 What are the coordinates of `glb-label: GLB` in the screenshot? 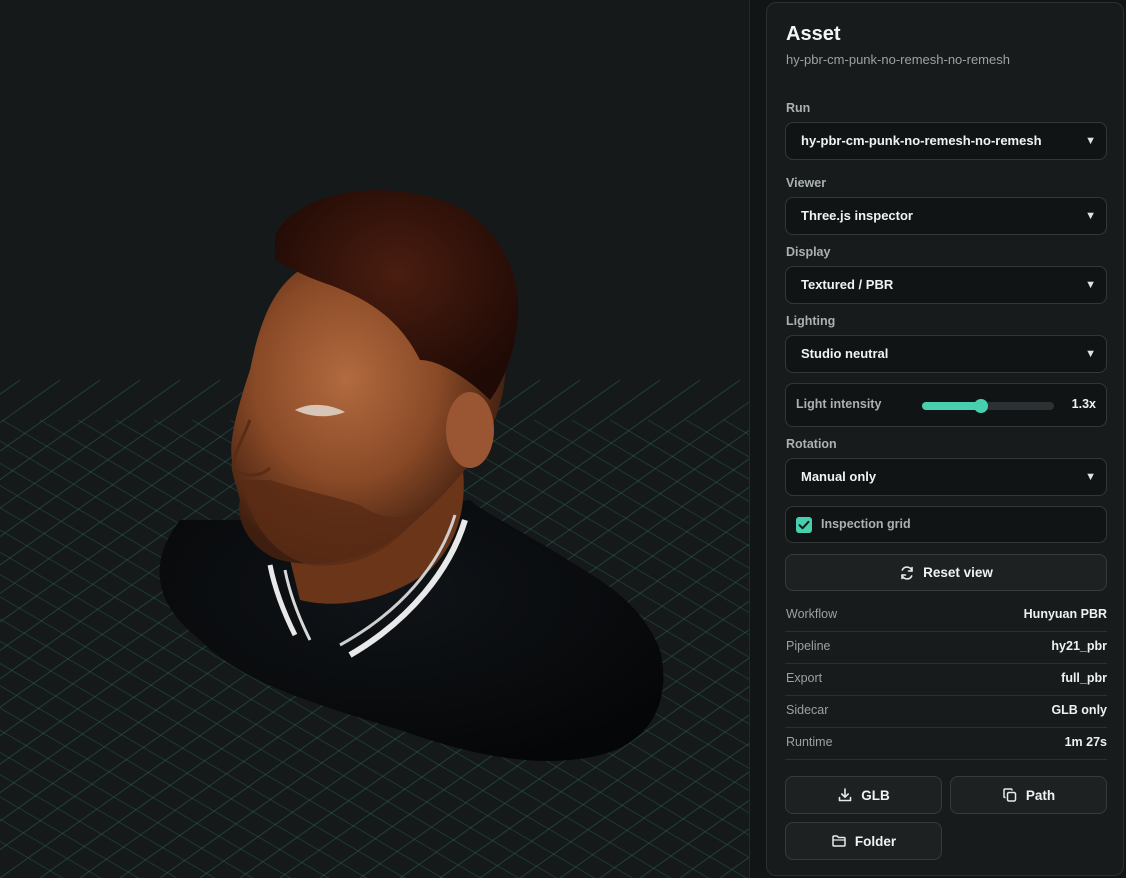 It's located at (875, 795).